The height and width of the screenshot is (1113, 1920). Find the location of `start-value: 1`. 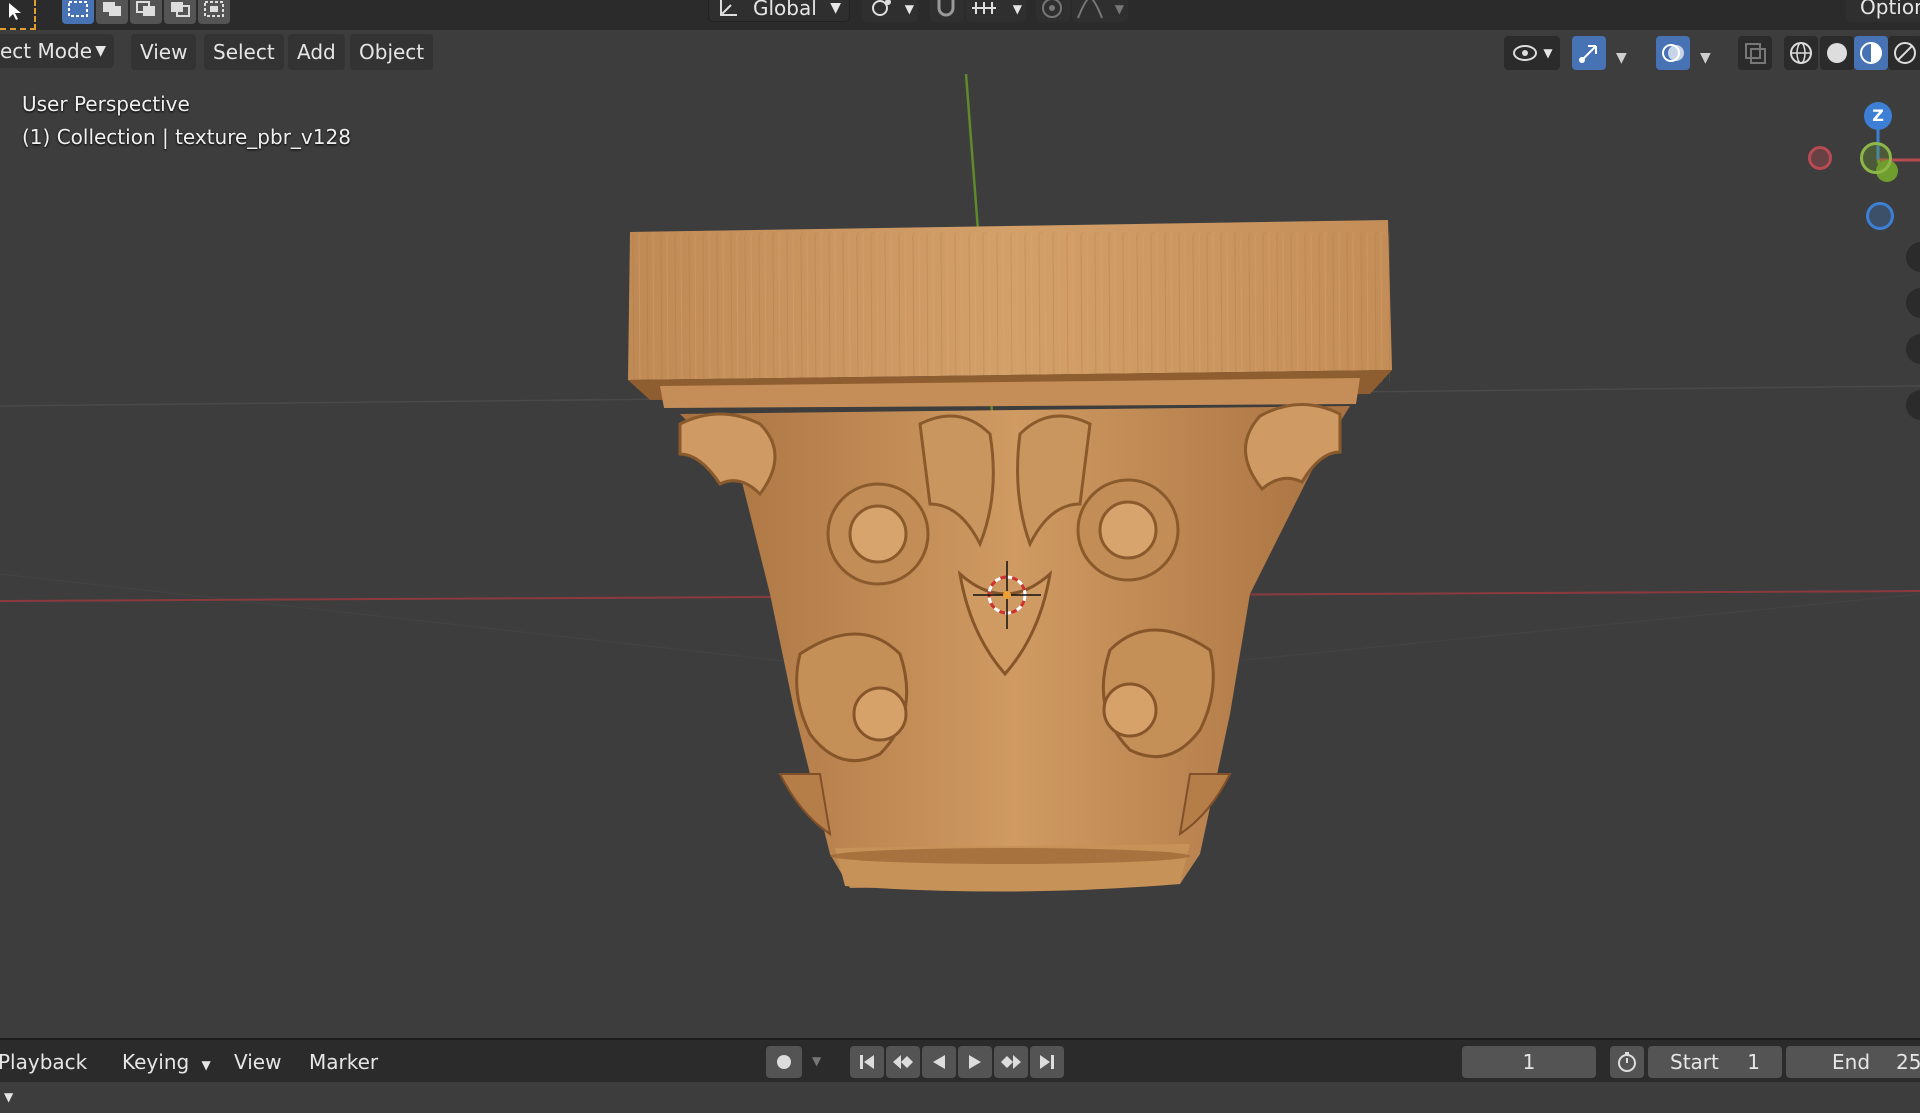

start-value: 1 is located at coordinates (1753, 1062).